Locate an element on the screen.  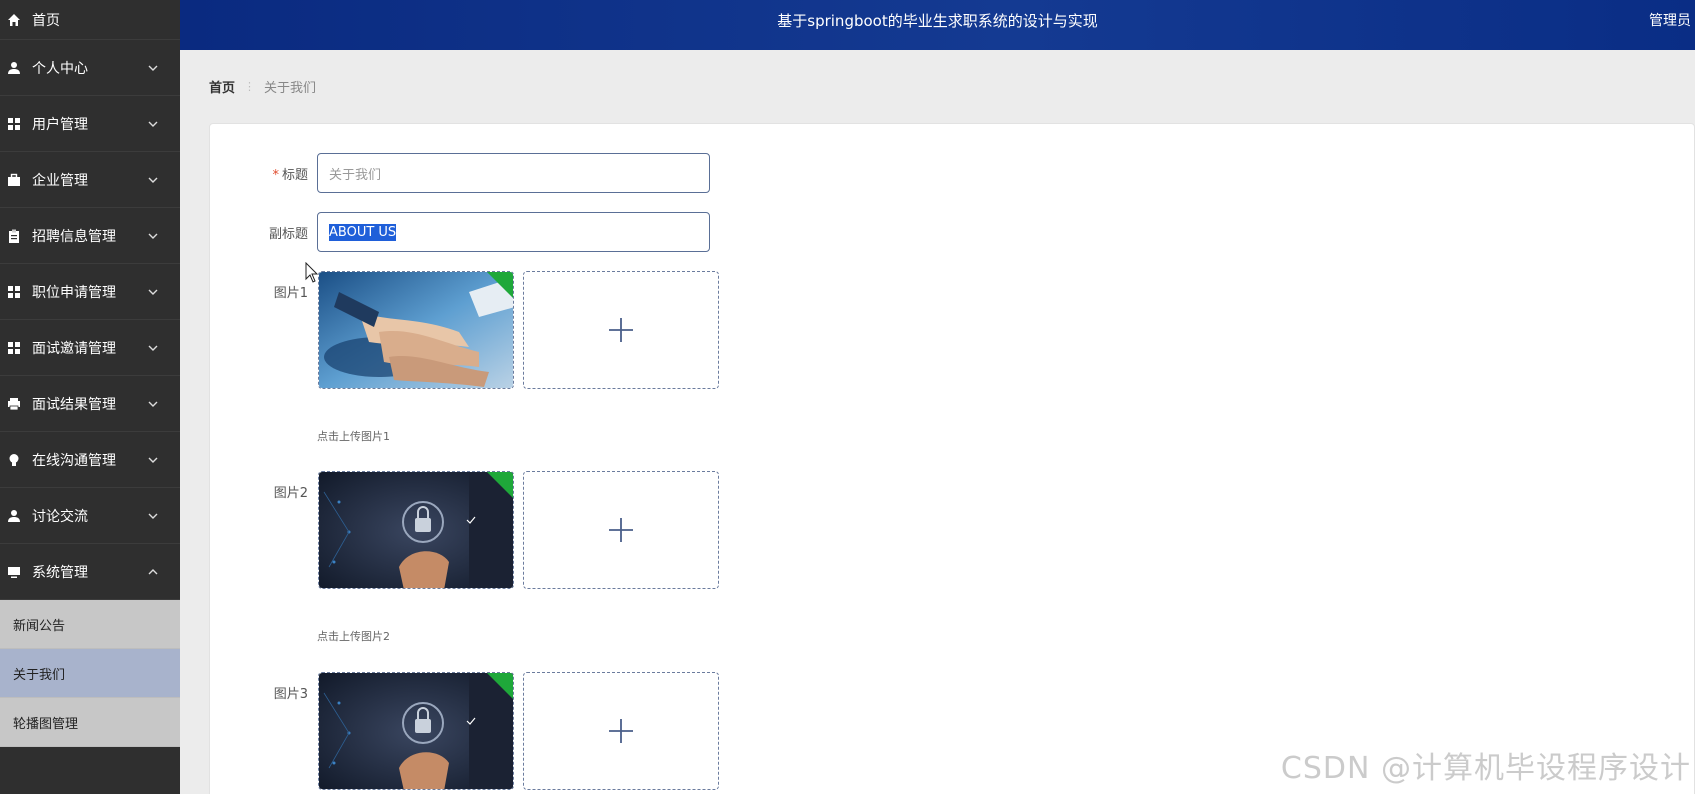
briefcase-icon is located at coordinates (14, 180).